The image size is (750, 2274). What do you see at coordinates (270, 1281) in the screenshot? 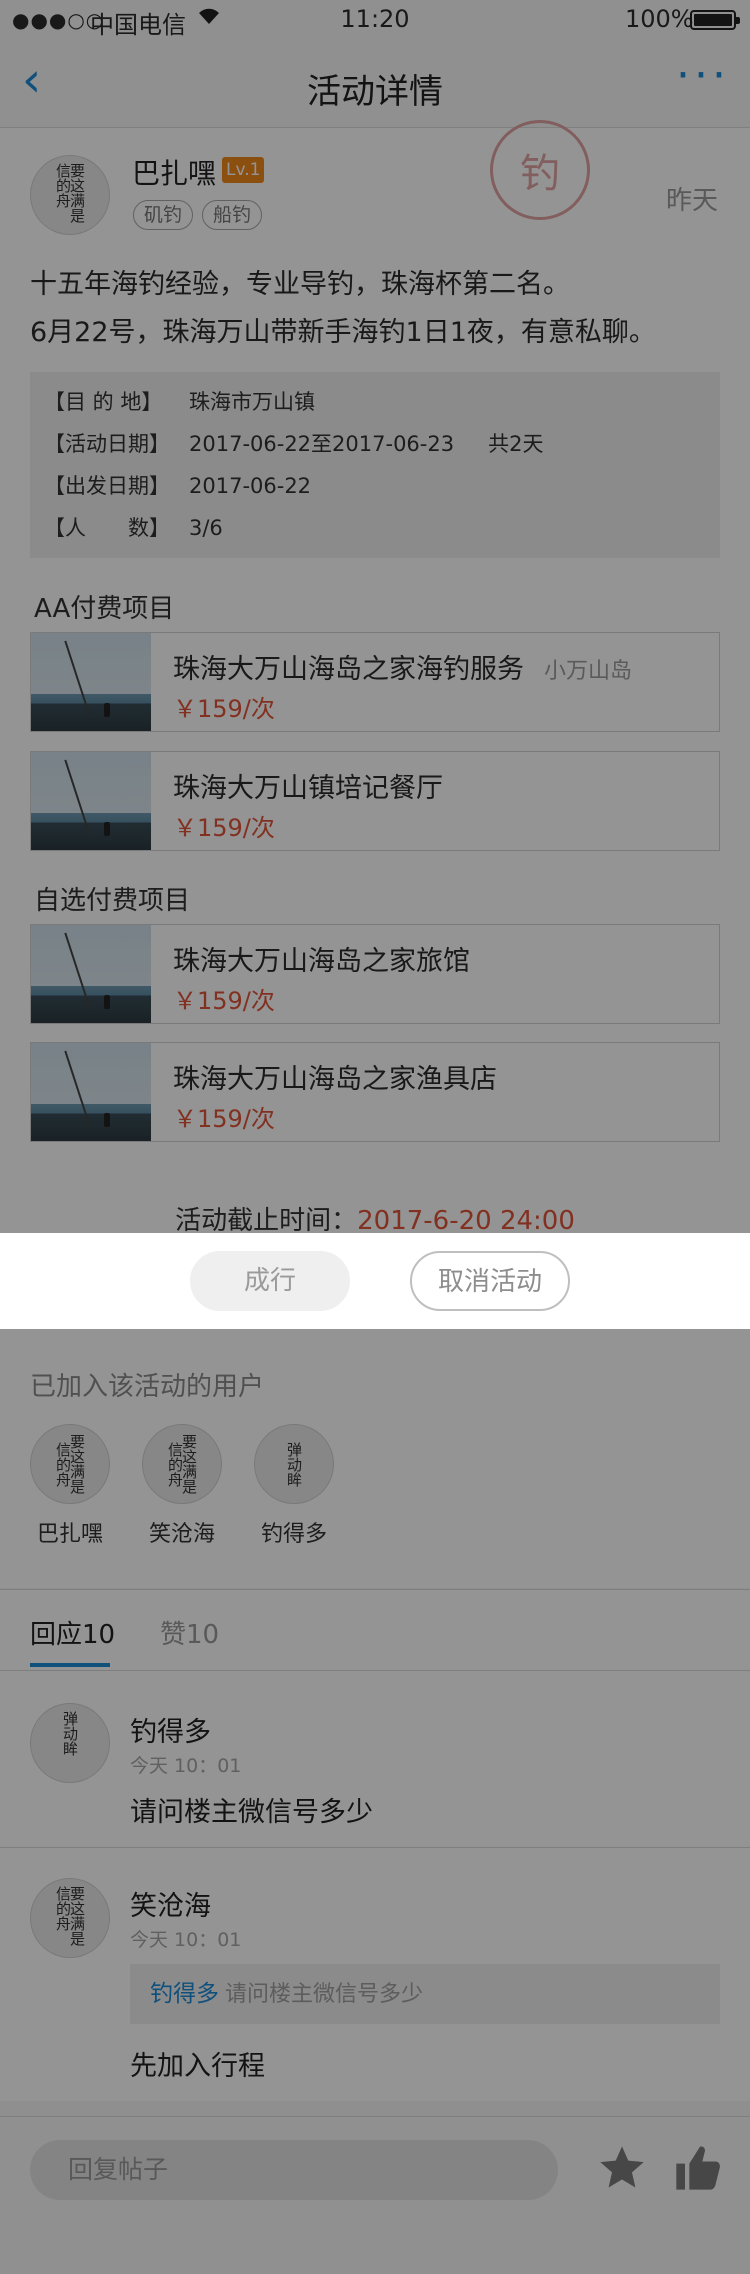
I see `confirm-trip-button: 成行` at bounding box center [270, 1281].